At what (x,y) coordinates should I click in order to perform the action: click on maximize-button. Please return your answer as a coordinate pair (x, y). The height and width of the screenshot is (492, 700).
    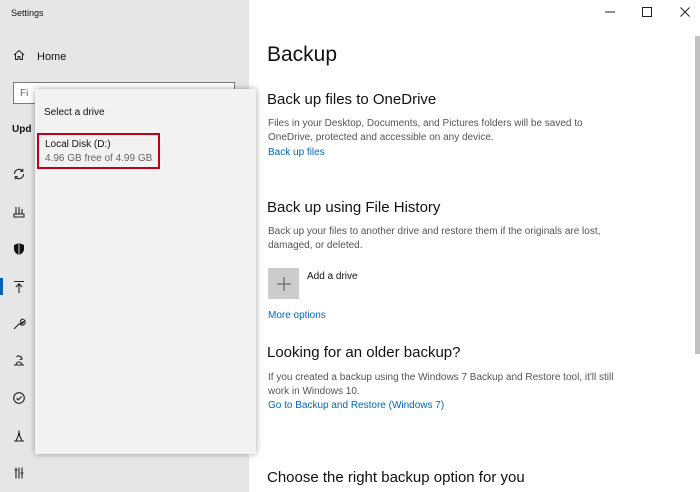
    Looking at the image, I should click on (647, 12).